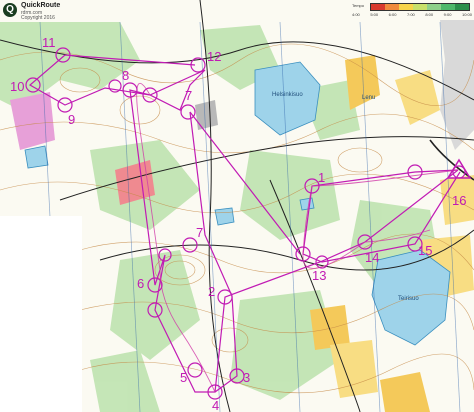  I want to click on speed-label-0: 4:00, so click(356, 14).